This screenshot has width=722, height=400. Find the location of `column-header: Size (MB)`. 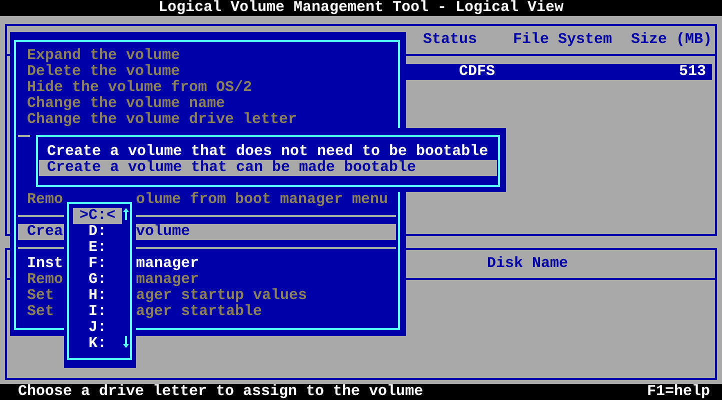

column-header: Size (MB) is located at coordinates (671, 40).